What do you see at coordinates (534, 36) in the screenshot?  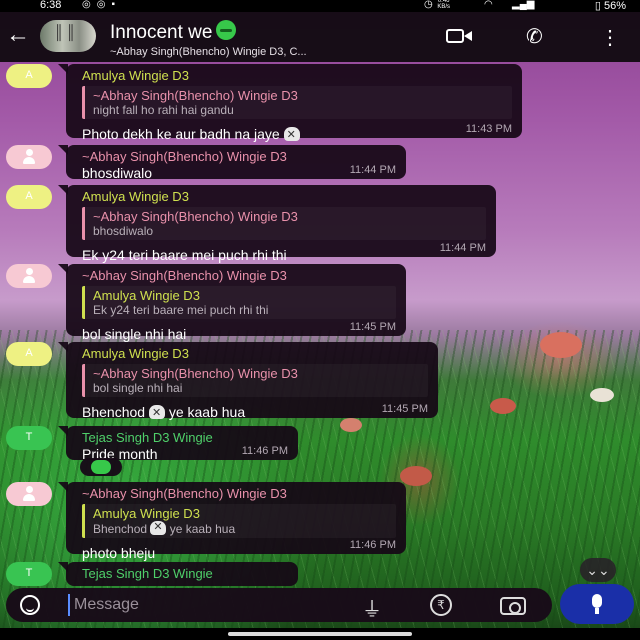 I see `voice-call-icon: ✆` at bounding box center [534, 36].